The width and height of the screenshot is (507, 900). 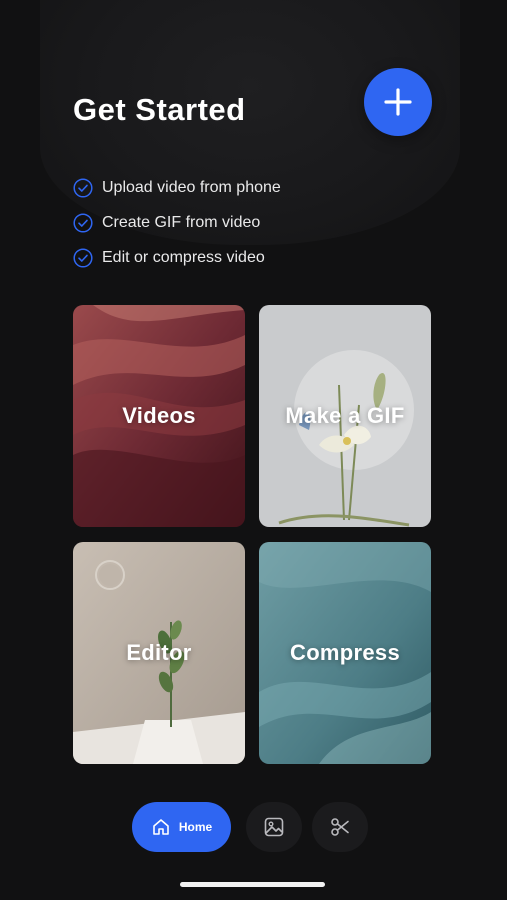 I want to click on plus-icon, so click(x=398, y=102).